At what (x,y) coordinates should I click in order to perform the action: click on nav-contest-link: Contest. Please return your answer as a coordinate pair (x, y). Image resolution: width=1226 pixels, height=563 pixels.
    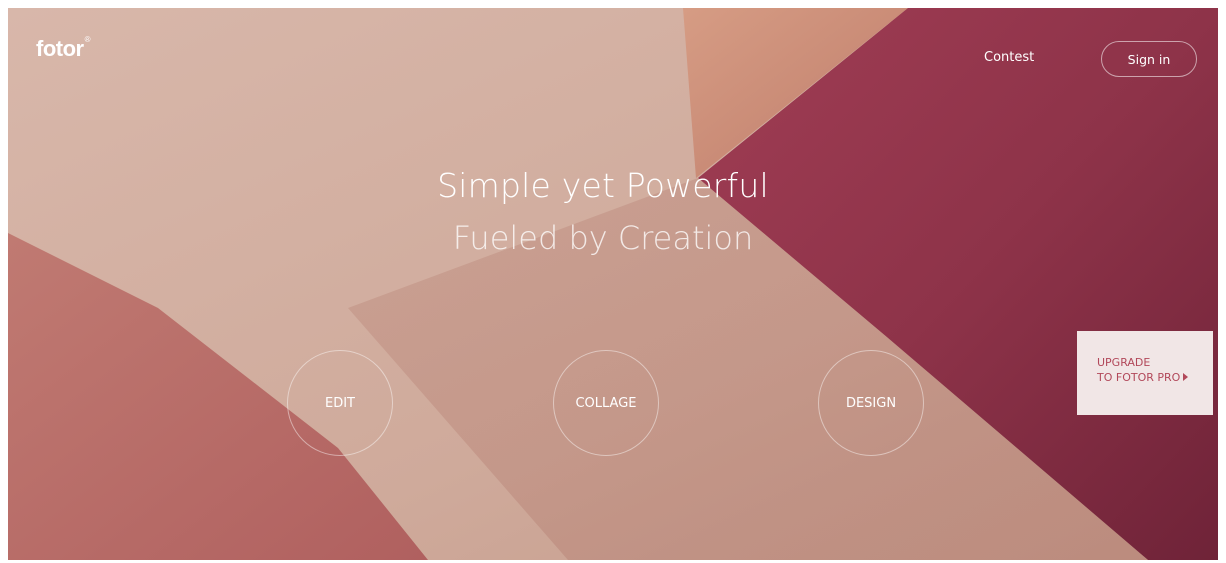
    Looking at the image, I should click on (1009, 57).